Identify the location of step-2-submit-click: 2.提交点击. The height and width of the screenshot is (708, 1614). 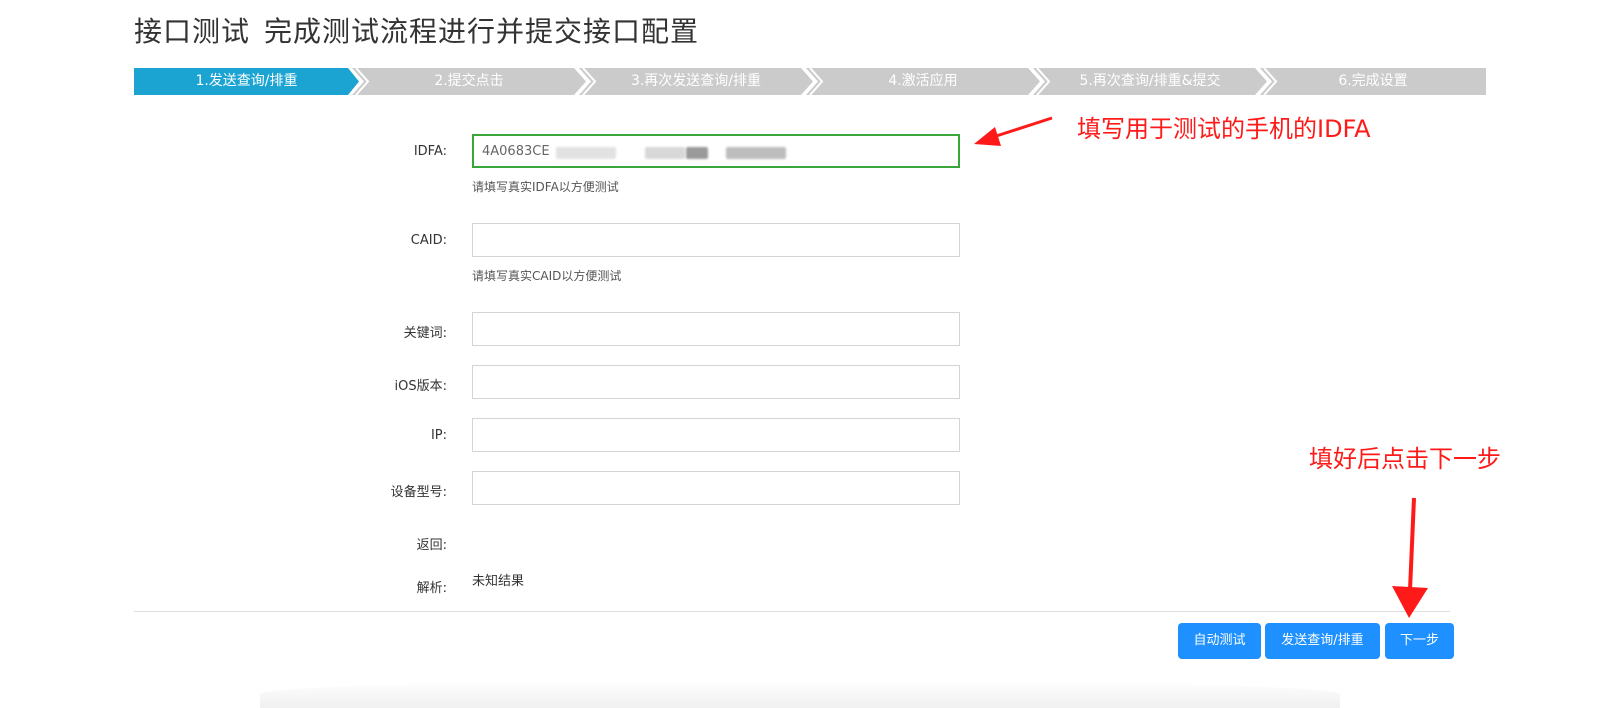
(469, 81).